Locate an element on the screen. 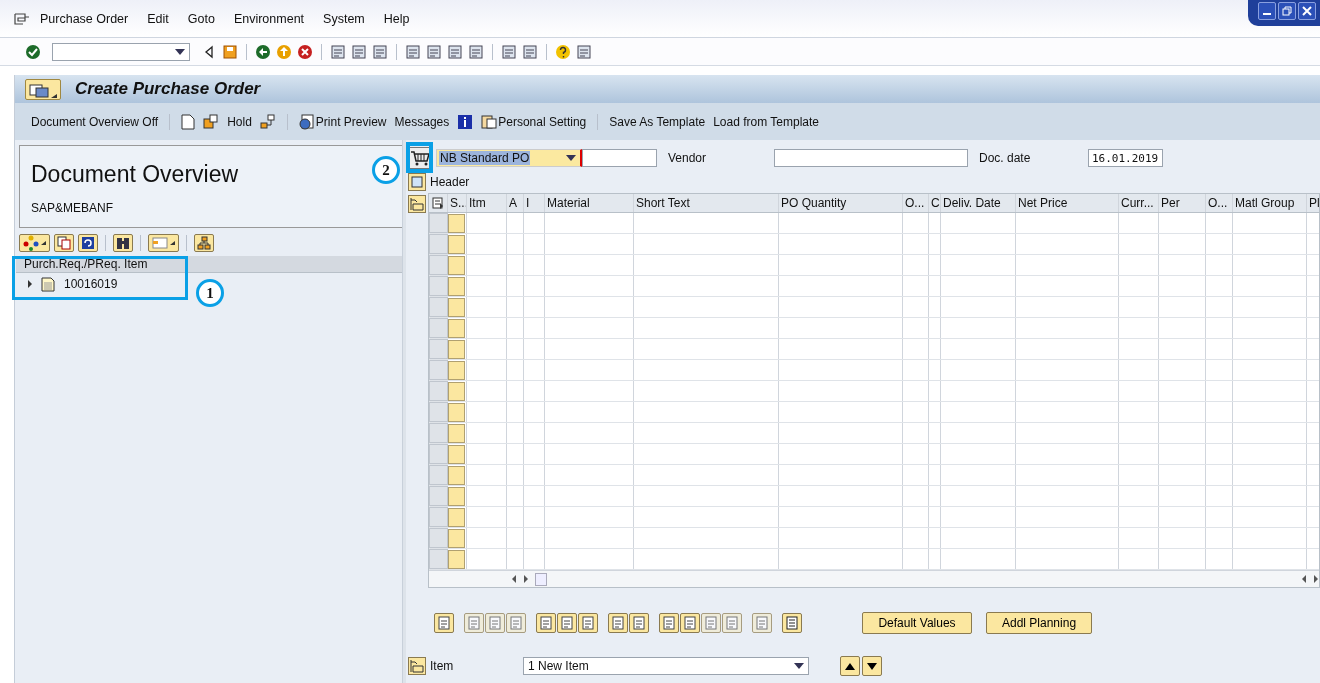  column-header: Short Text is located at coordinates (706, 203).